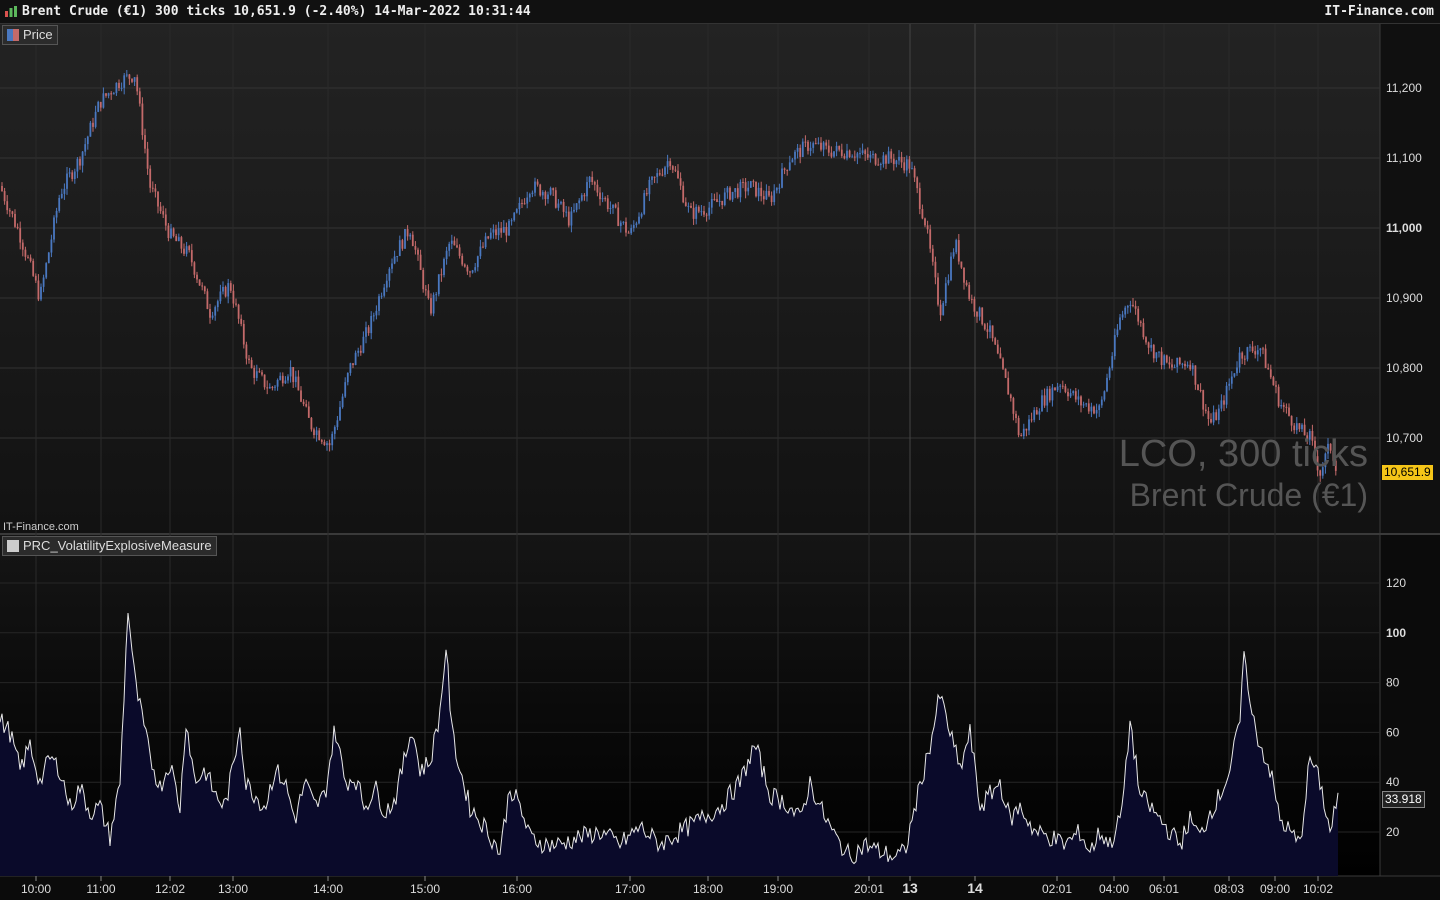 This screenshot has width=1440, height=900. Describe the element at coordinates (1243, 473) in the screenshot. I see `watermark: LCO, 300 ticks Brent Crude (€1)` at that location.